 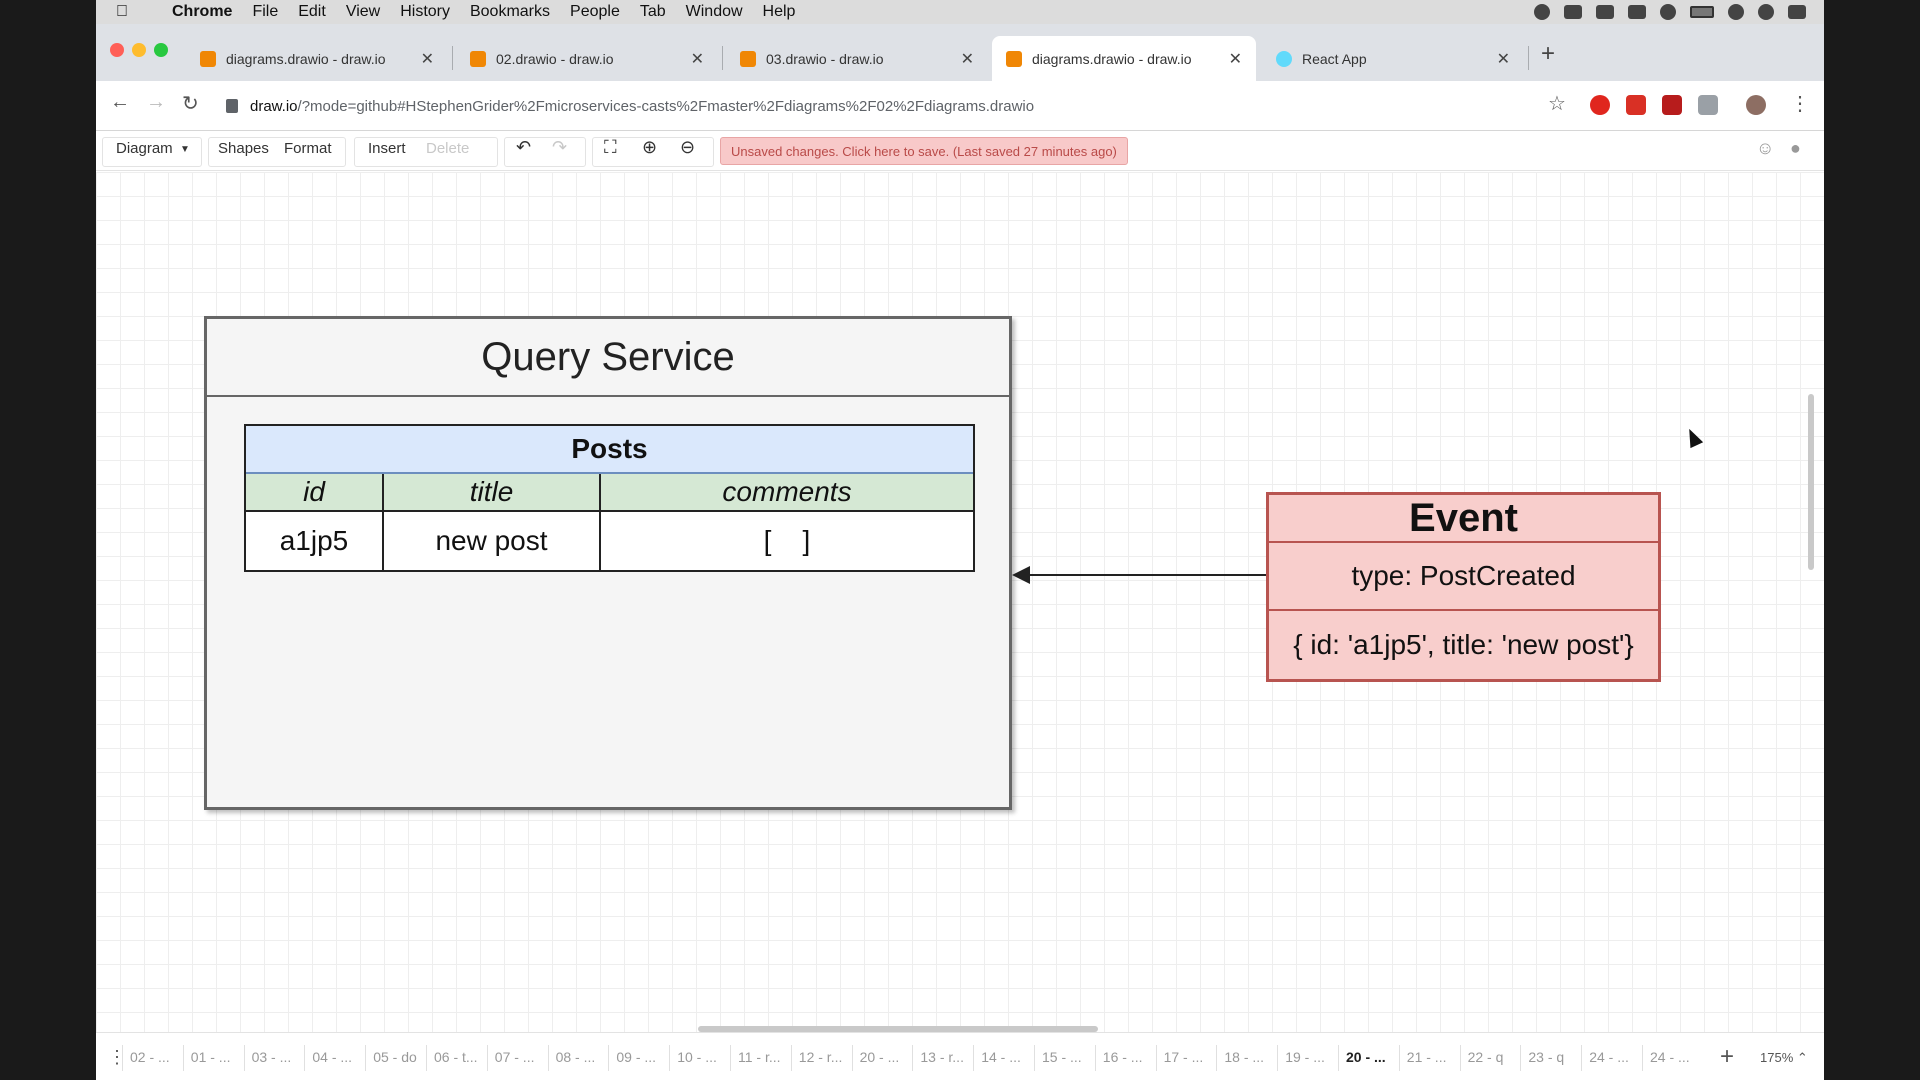 What do you see at coordinates (653, 12) in the screenshot?
I see `menu-tab: Tab` at bounding box center [653, 12].